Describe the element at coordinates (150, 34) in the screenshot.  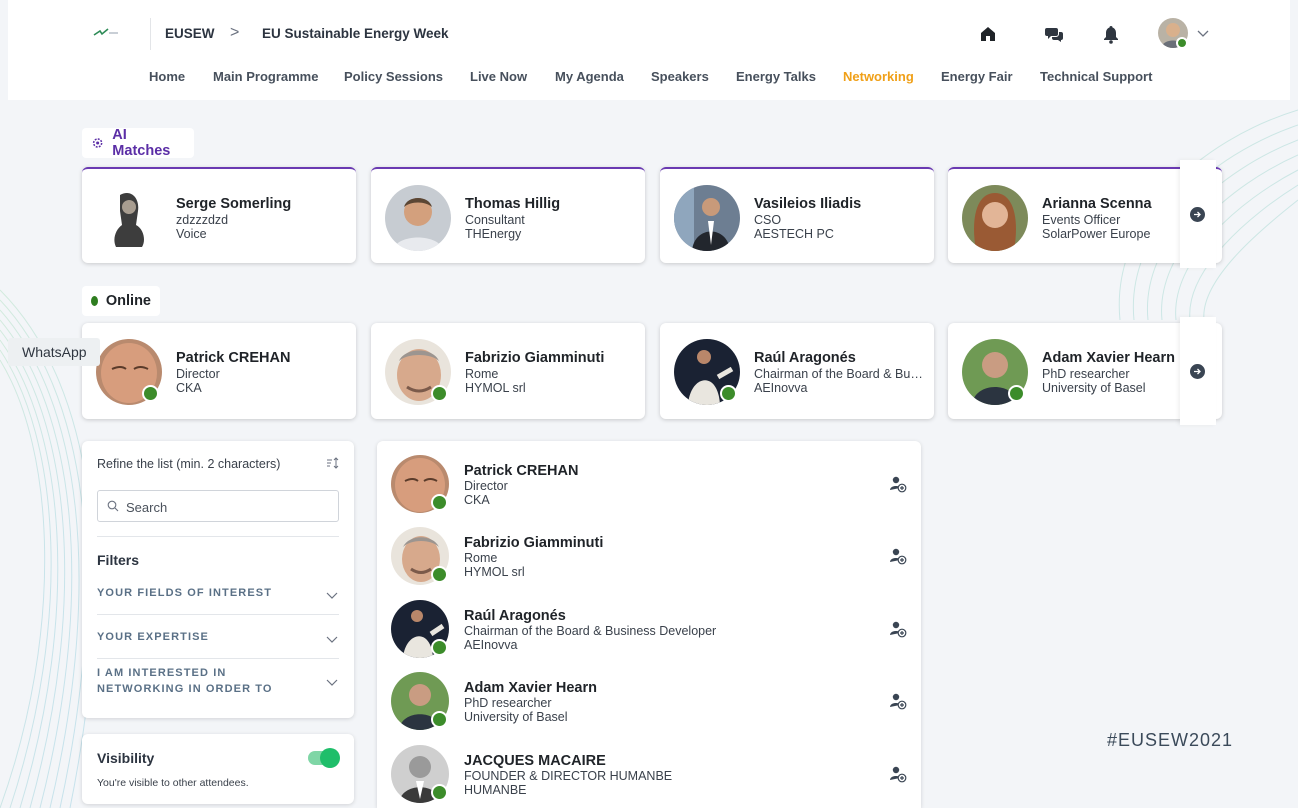
I see `header-divider` at that location.